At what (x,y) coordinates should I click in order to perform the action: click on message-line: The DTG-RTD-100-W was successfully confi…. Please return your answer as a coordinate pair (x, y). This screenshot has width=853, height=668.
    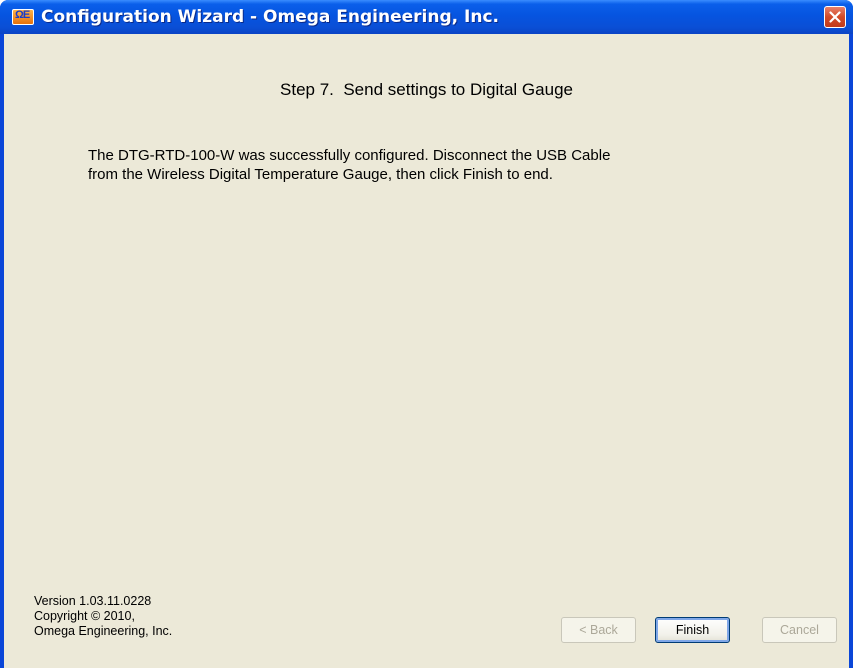
    Looking at the image, I should click on (349, 155).